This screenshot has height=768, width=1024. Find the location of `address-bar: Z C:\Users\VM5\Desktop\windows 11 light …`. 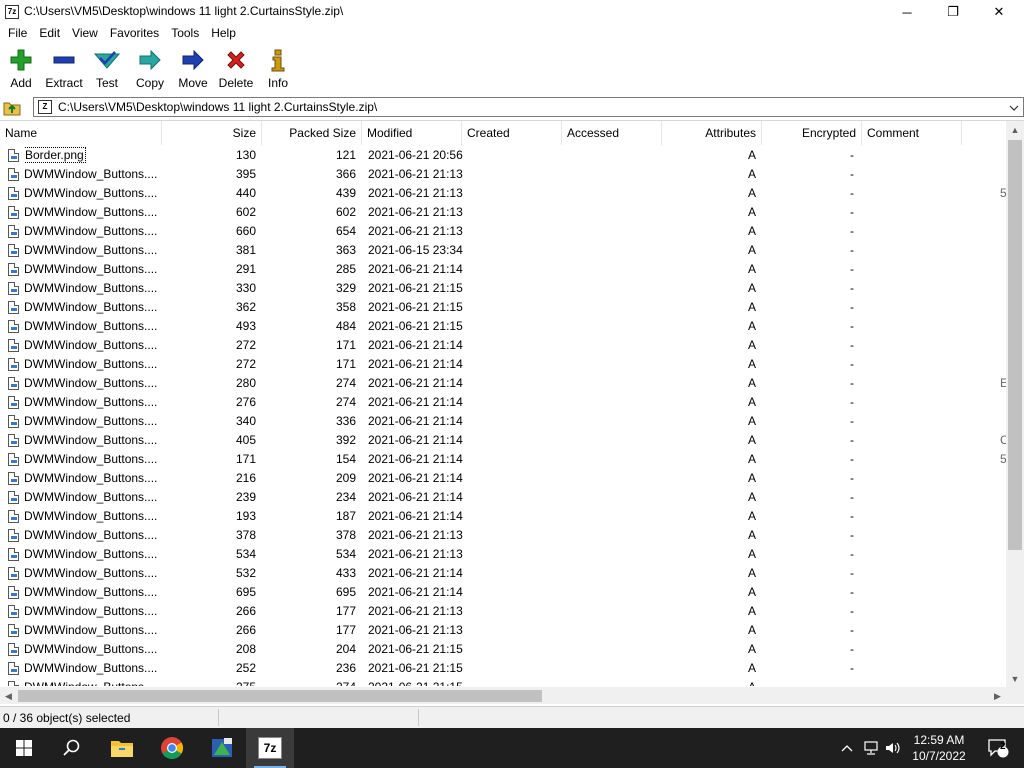

address-bar: Z C:\Users\VM5\Desktop\windows 11 light … is located at coordinates (512, 107).